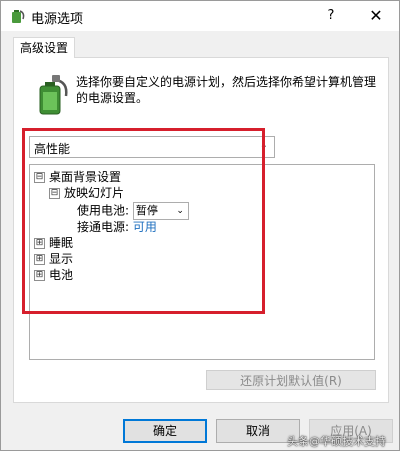 This screenshot has height=453, width=402. I want to click on plugged-in-label: 接通电源:, so click(103, 227).